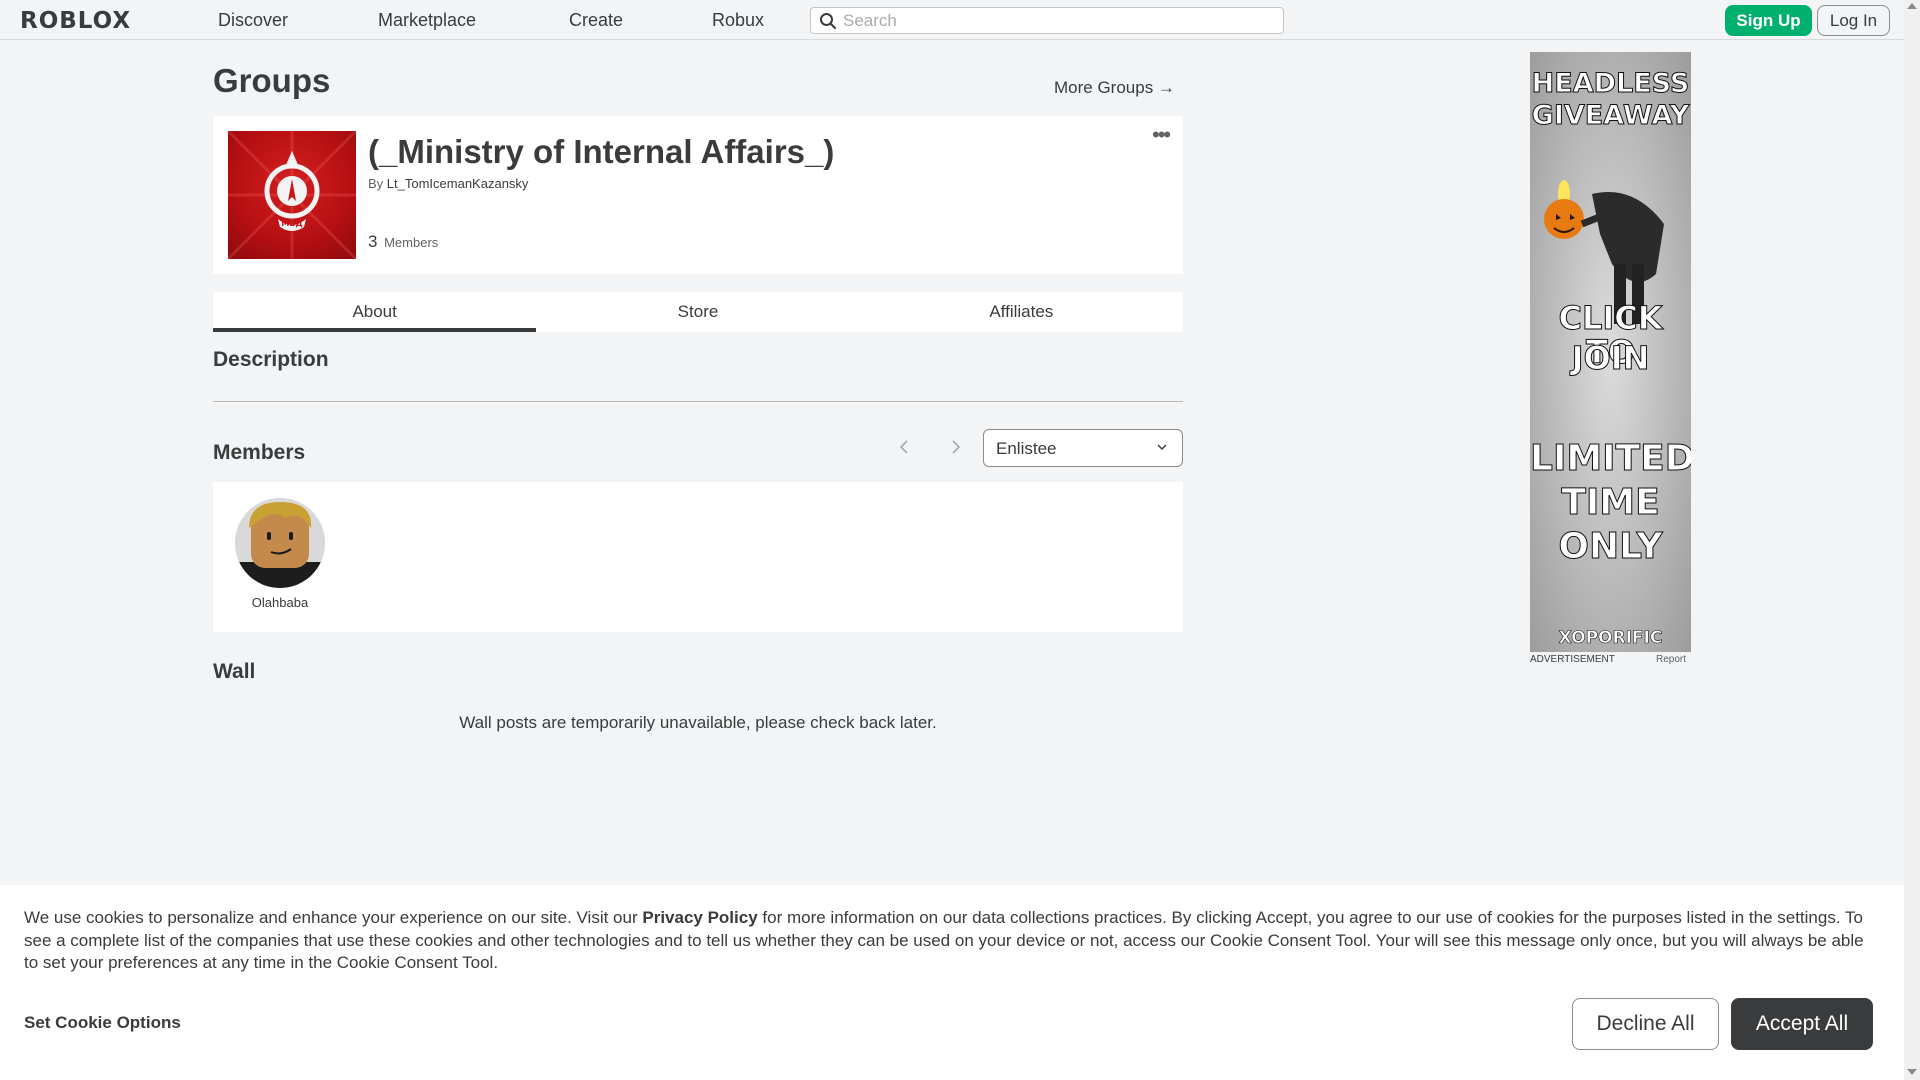 Image resolution: width=1920 pixels, height=1080 pixels. Describe the element at coordinates (280, 602) in the screenshot. I see `member-name: Olahbaba` at that location.